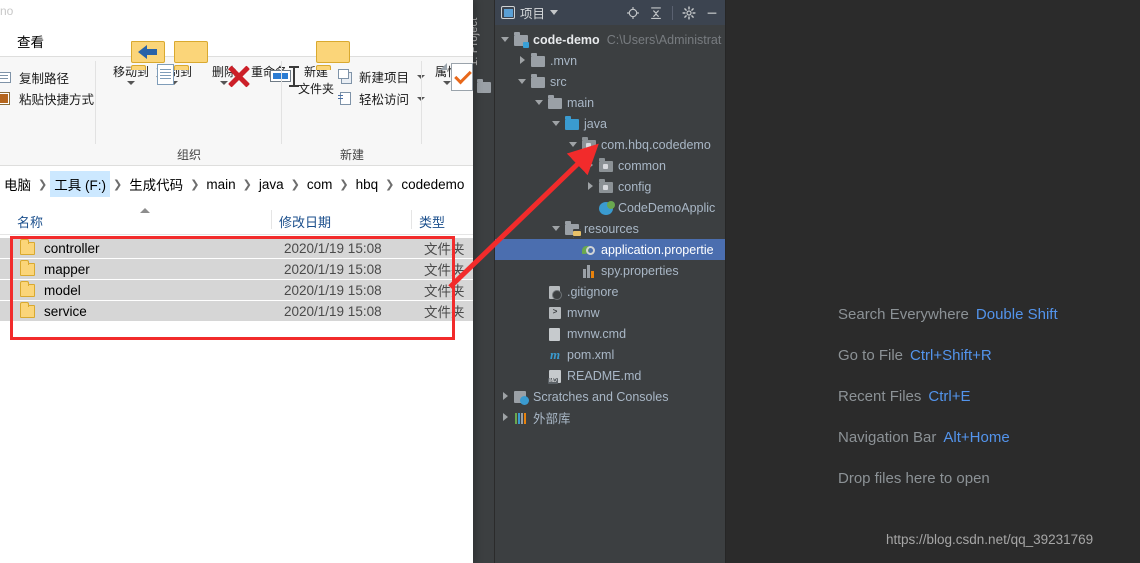 This screenshot has width=1140, height=563. I want to click on breadcrumb-item-3: main, so click(220, 184).